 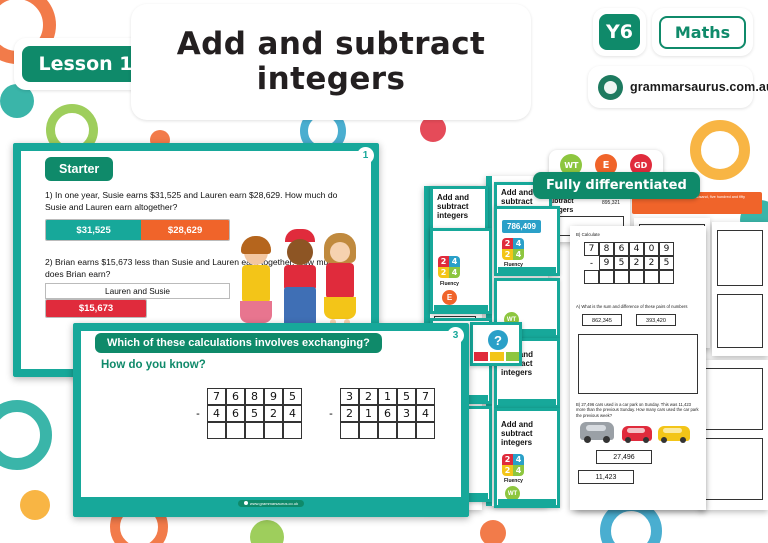 I want to click on word-problem-value2-box: 11,423, so click(x=606, y=477).